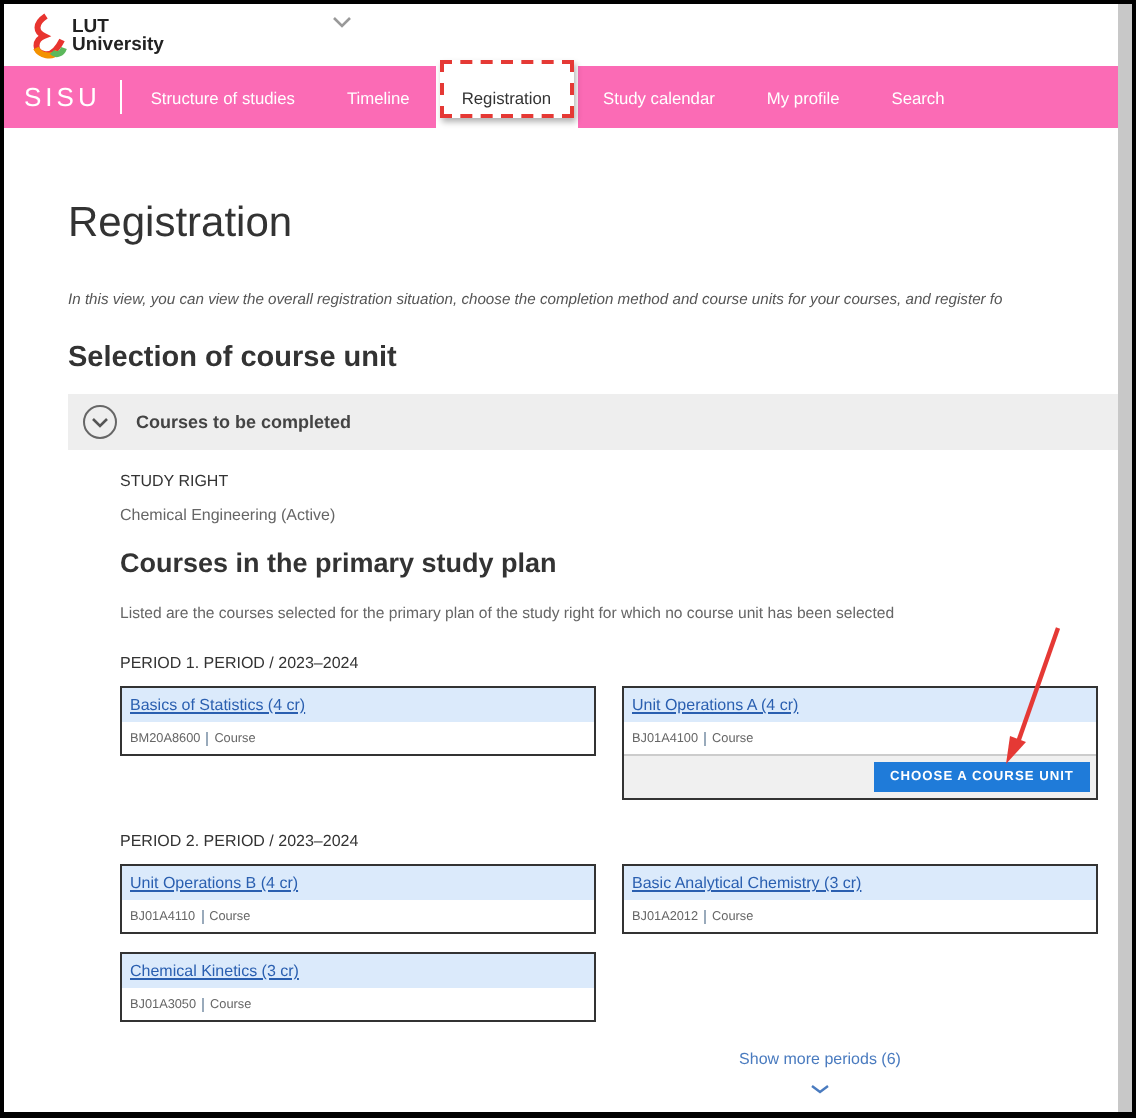  I want to click on annotation-arrow, so click(1033, 695).